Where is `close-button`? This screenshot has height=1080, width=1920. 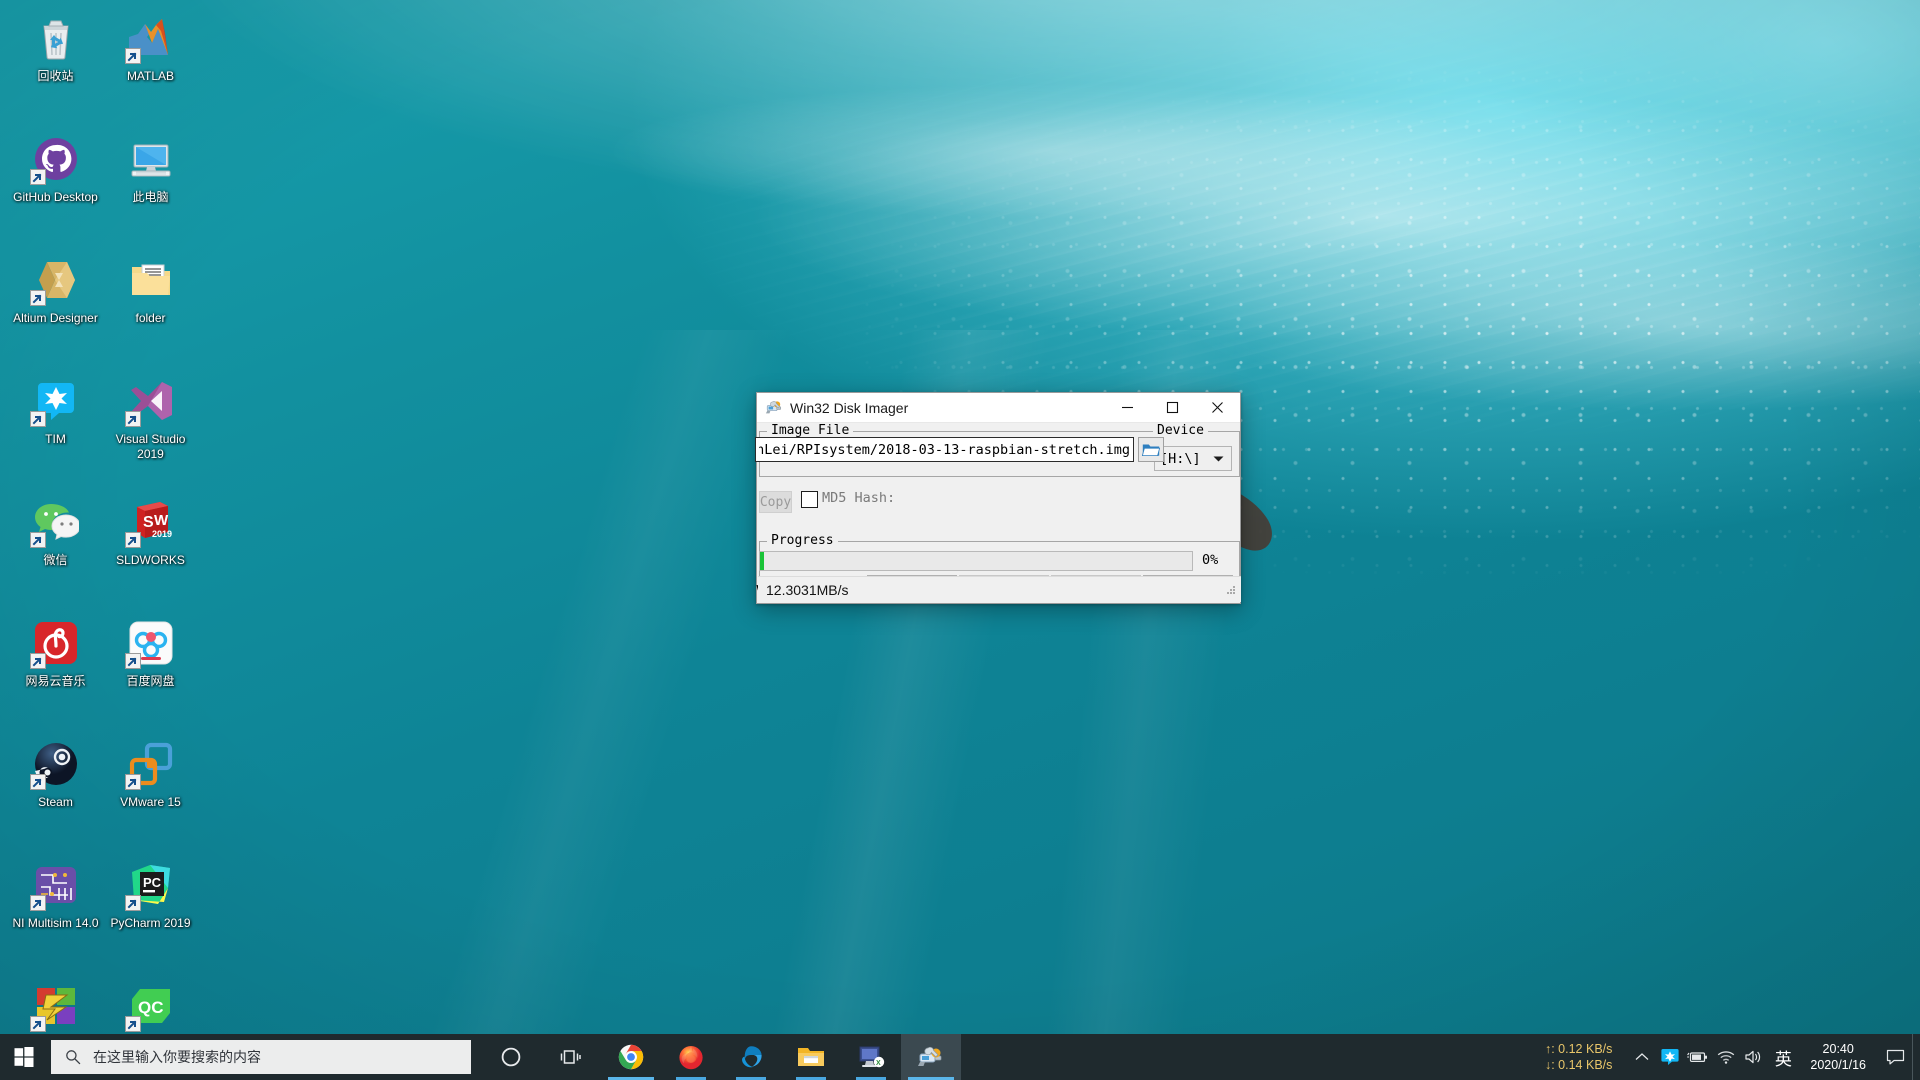
close-button is located at coordinates (1217, 407).